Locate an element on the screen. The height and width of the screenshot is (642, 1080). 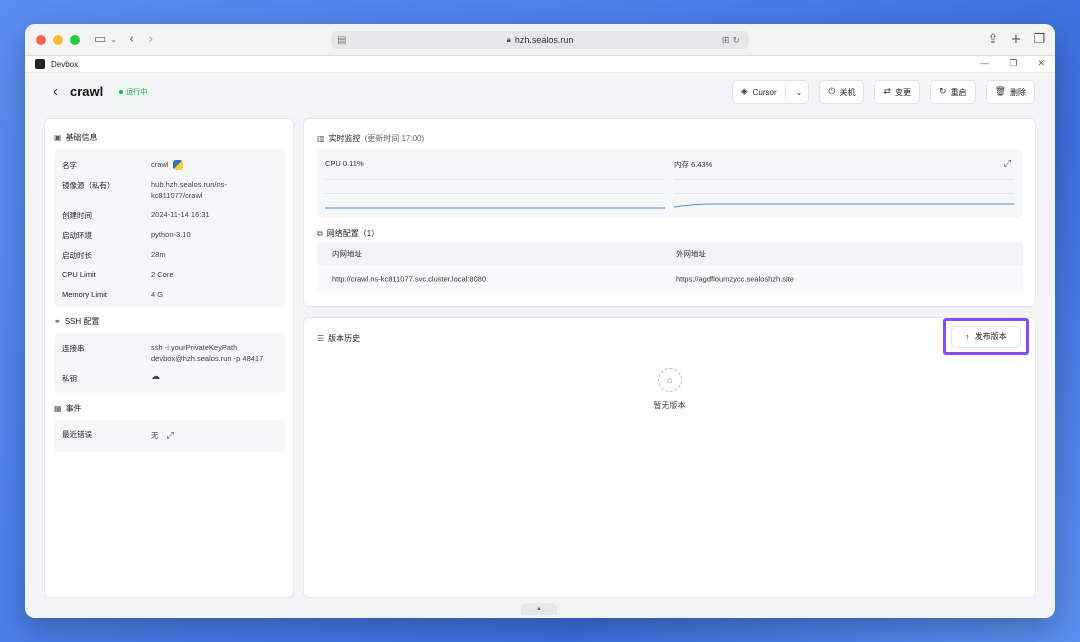
runtime-label: 启动环境 is located at coordinates (77, 235).